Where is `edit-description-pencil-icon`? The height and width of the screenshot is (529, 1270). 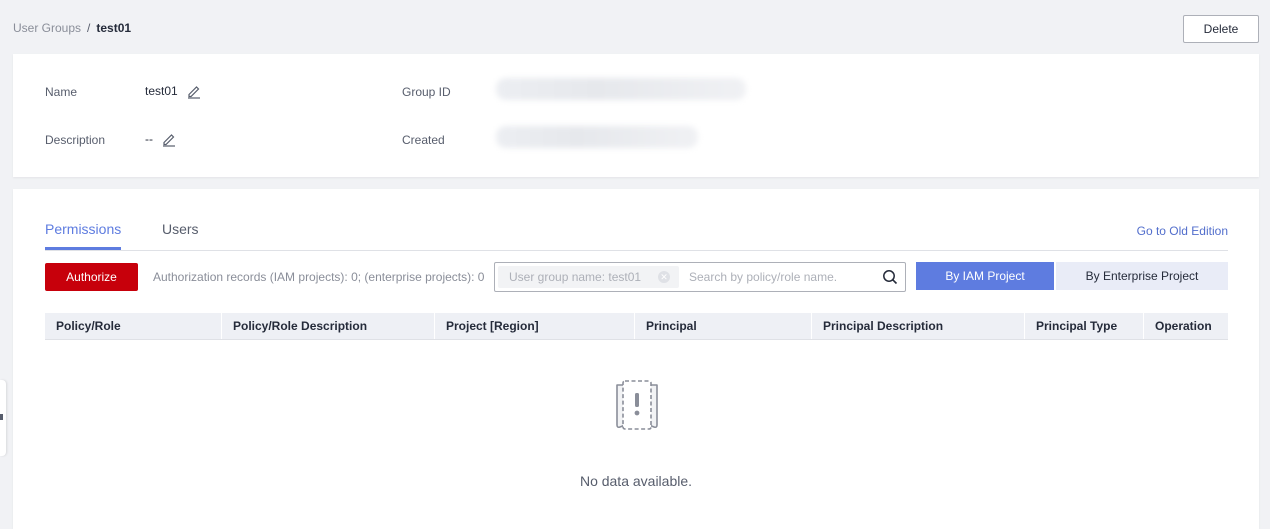 edit-description-pencil-icon is located at coordinates (169, 139).